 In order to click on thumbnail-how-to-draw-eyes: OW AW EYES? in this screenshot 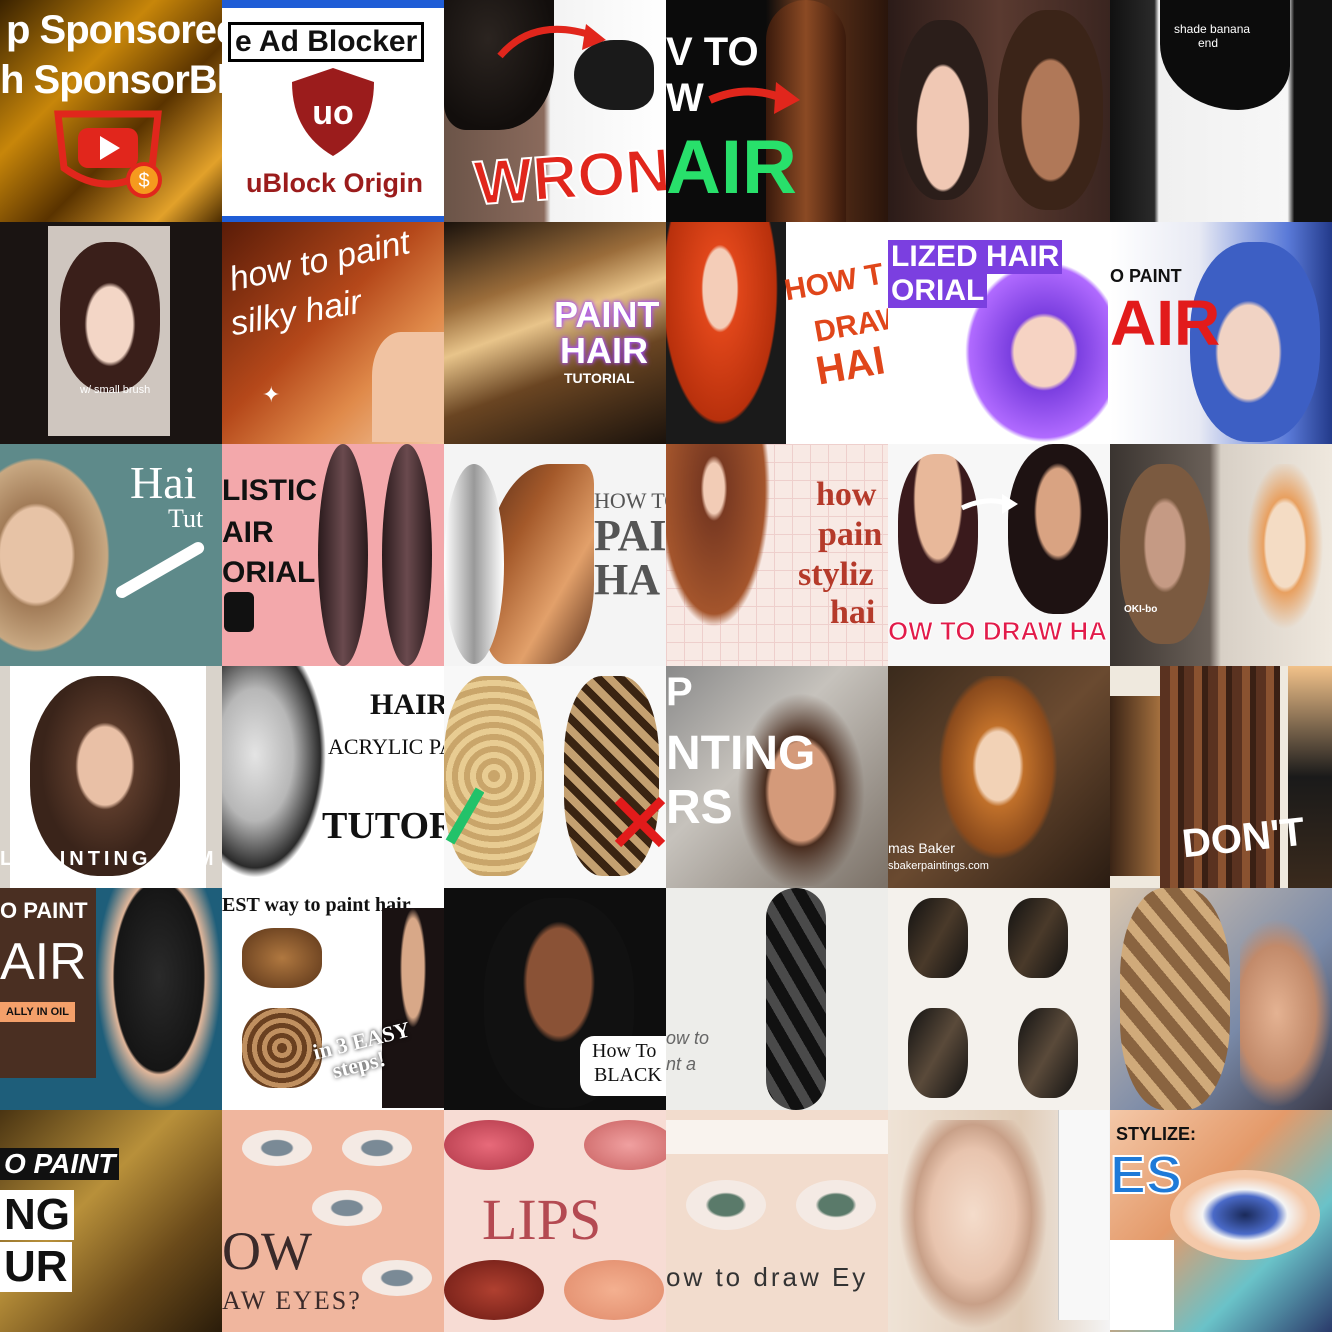, I will do `click(333, 1221)`.